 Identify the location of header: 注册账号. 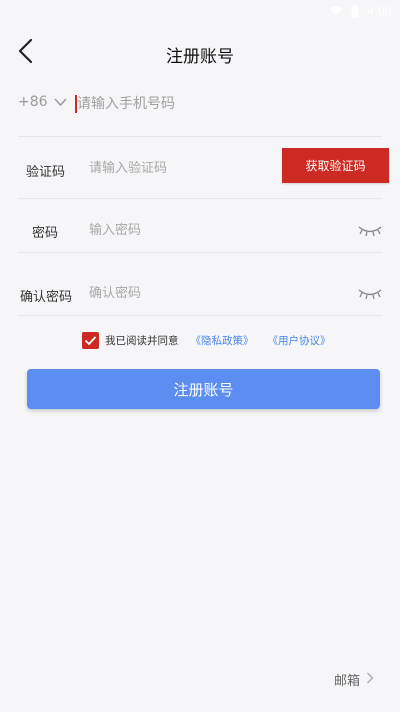
(200, 53).